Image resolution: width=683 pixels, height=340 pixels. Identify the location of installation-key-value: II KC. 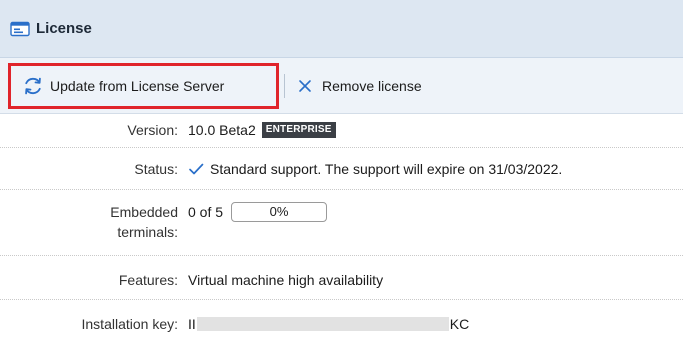
(328, 324).